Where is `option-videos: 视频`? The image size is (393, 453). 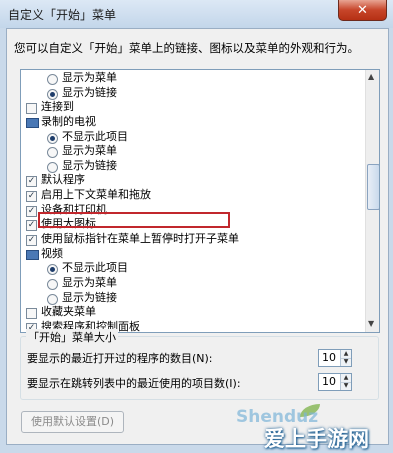
option-videos: 视频 is located at coordinates (193, 254).